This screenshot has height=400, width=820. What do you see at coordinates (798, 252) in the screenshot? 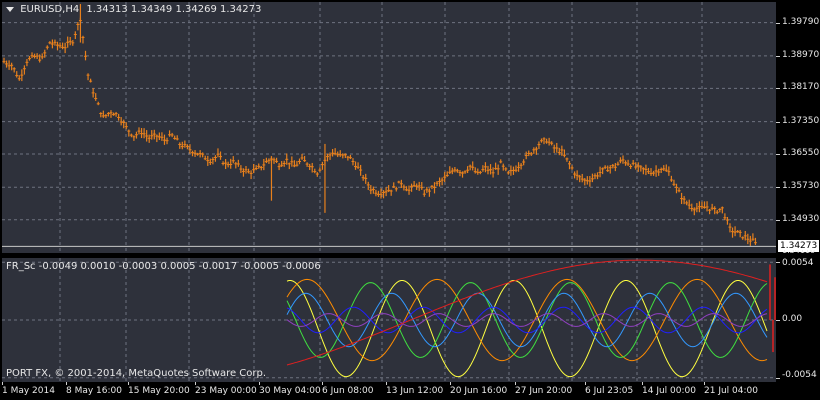
I see `partial-price-label: 1.34110` at bounding box center [798, 252].